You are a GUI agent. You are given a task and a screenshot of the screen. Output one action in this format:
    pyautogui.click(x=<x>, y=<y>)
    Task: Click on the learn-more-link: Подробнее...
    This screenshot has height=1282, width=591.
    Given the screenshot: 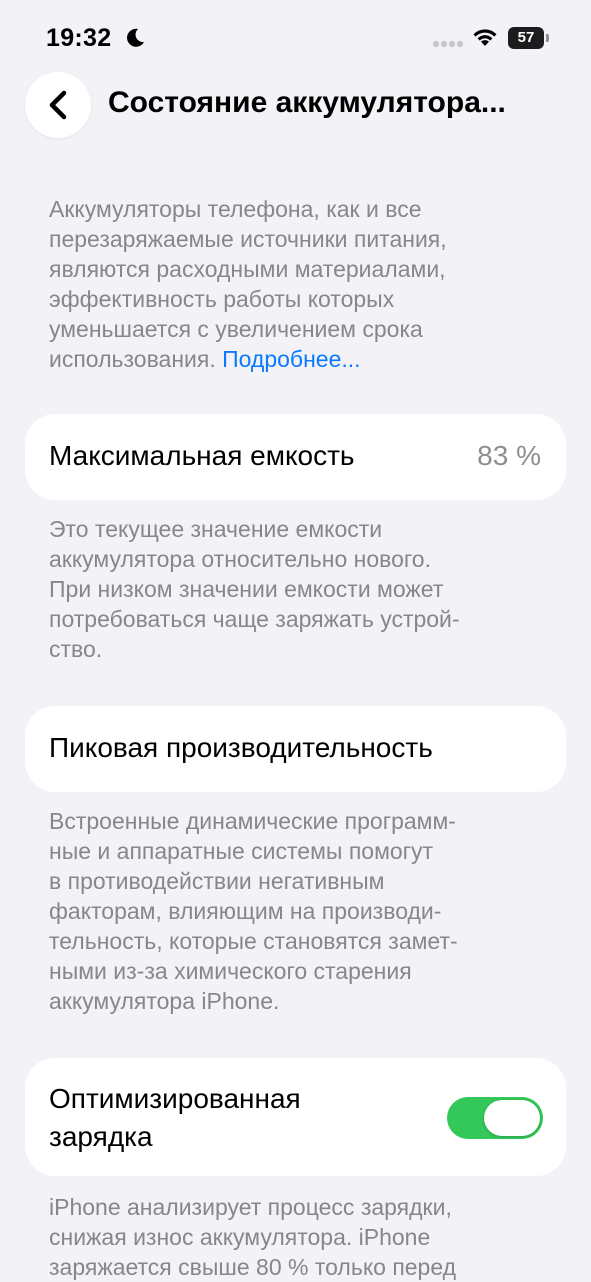 What is the action you would take?
    pyautogui.click(x=291, y=359)
    